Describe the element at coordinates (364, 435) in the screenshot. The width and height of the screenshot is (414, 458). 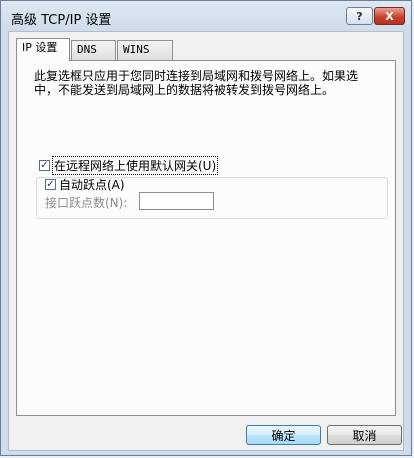
I see `cancel-button: 取消` at that location.